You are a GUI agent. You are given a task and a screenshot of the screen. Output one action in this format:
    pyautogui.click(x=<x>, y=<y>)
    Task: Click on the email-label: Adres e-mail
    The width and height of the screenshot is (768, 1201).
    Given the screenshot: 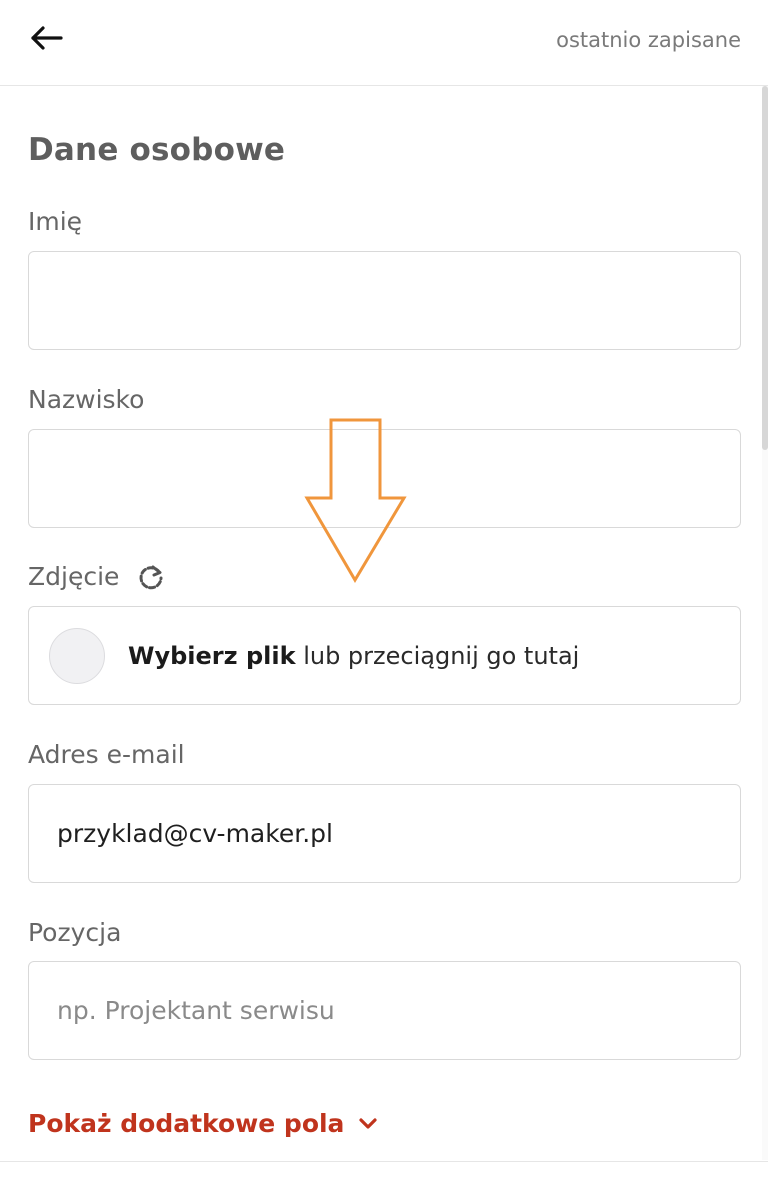 What is the action you would take?
    pyautogui.click(x=106, y=754)
    